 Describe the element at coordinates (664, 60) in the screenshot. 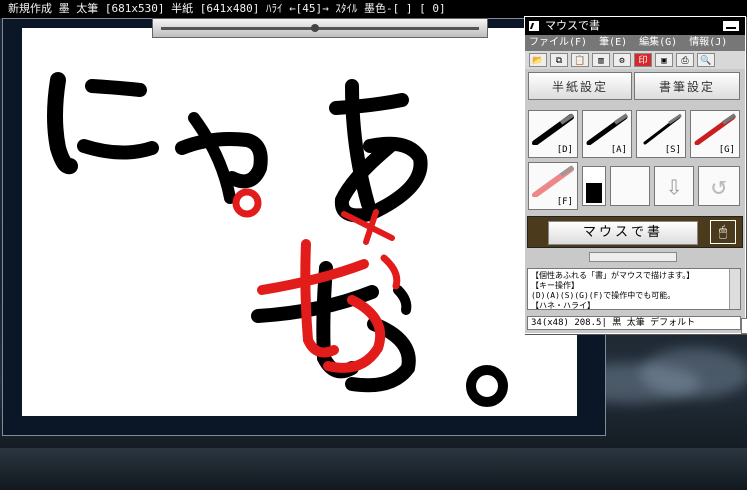

I see `frame-icon: ▣` at that location.